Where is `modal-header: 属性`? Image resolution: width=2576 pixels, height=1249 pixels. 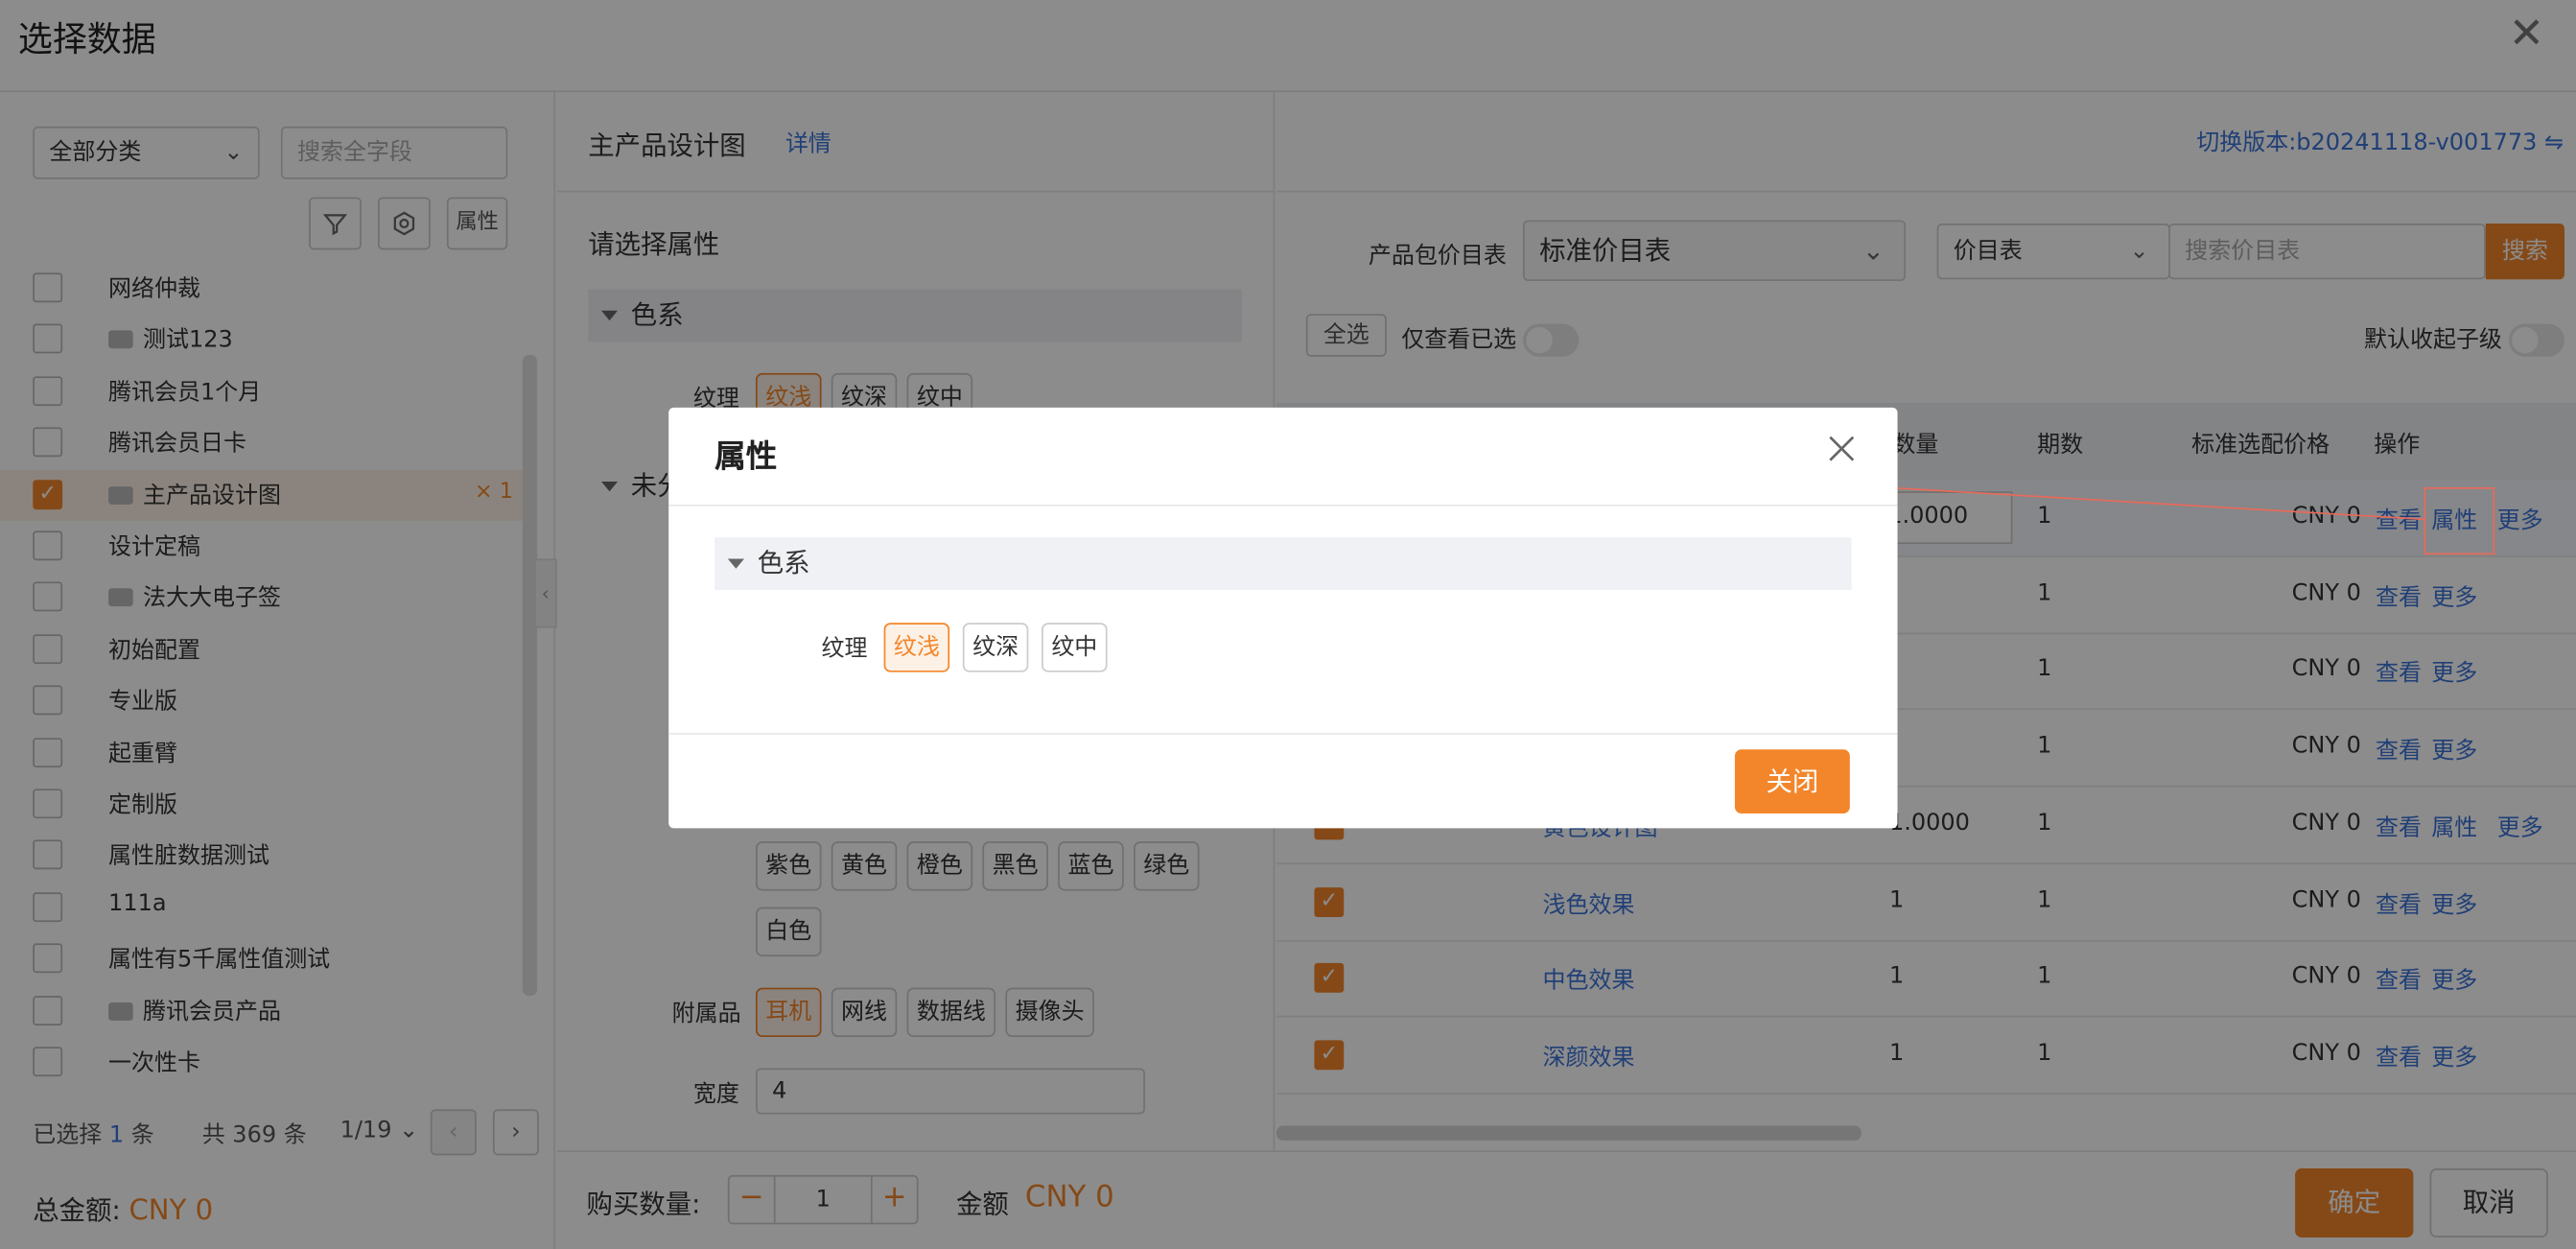
modal-header: 属性 is located at coordinates (1283, 457).